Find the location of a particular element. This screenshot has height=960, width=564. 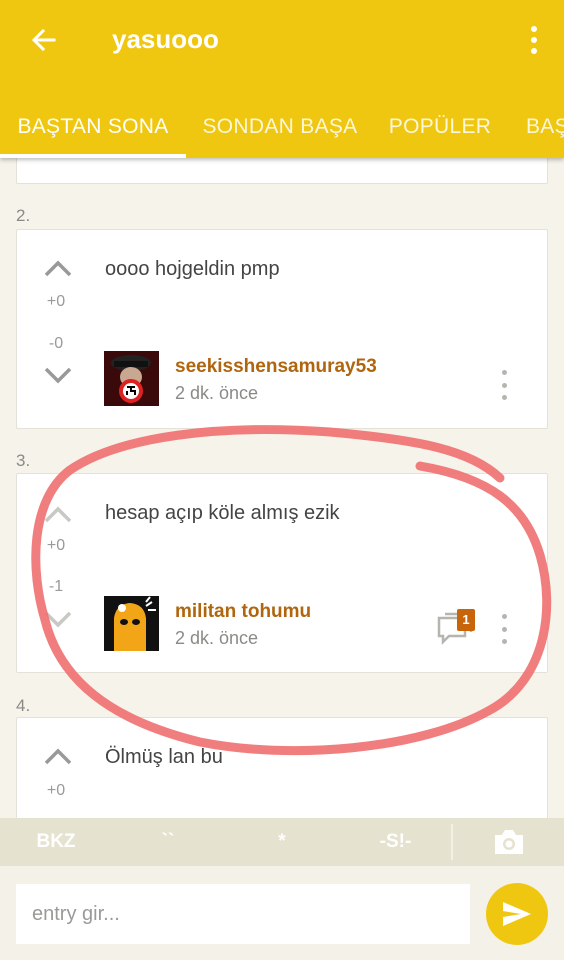

entry-number: 3. is located at coordinates (23, 460).